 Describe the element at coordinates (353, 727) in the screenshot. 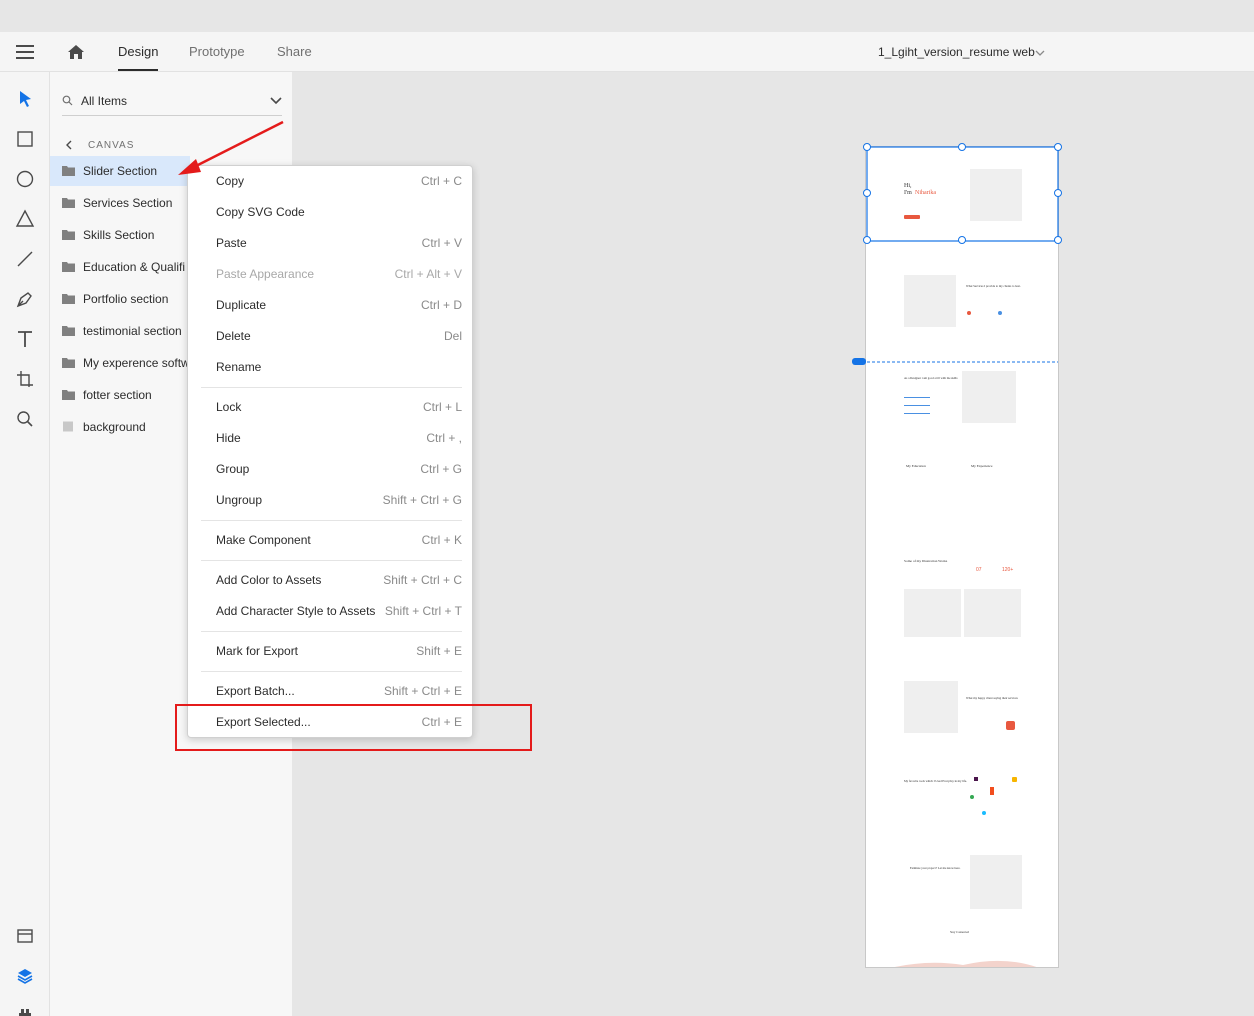

I see `highlight-box` at that location.